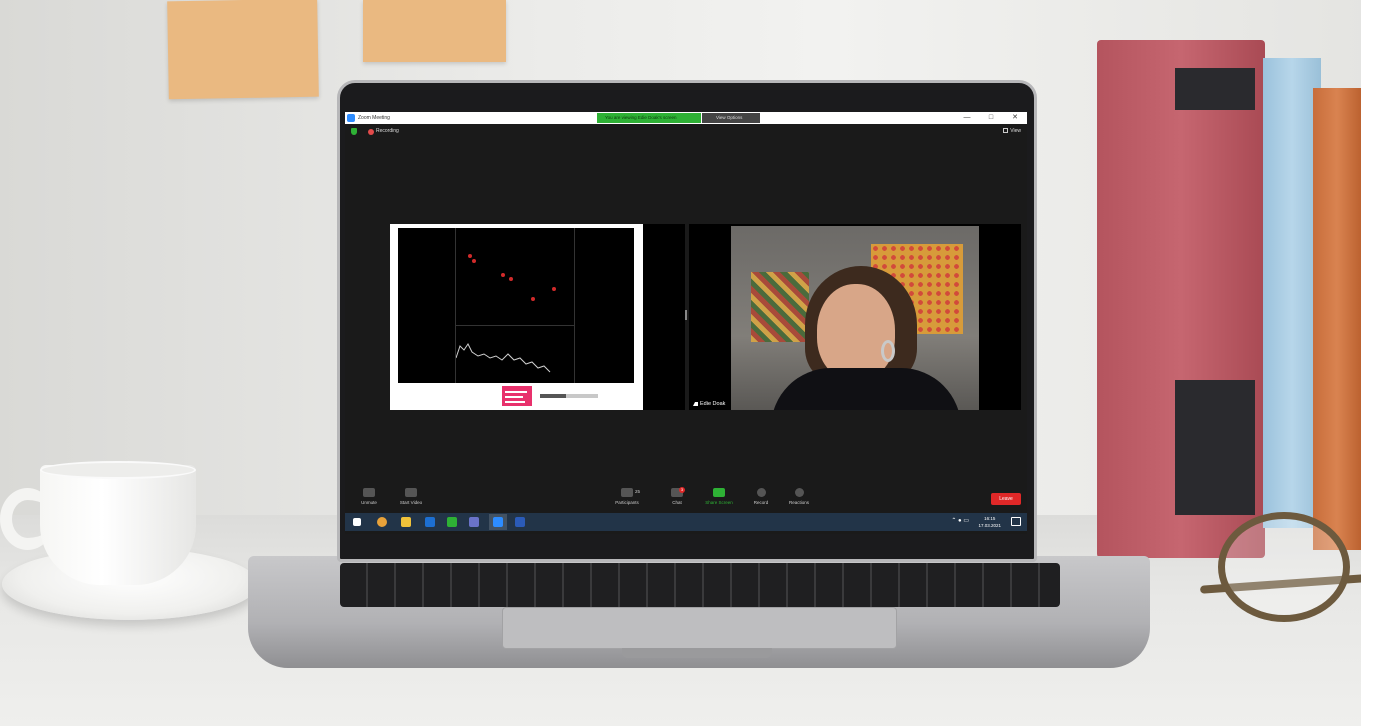 This screenshot has width=1379, height=726. Describe the element at coordinates (498, 522) in the screenshot. I see `zoom-icon` at that location.